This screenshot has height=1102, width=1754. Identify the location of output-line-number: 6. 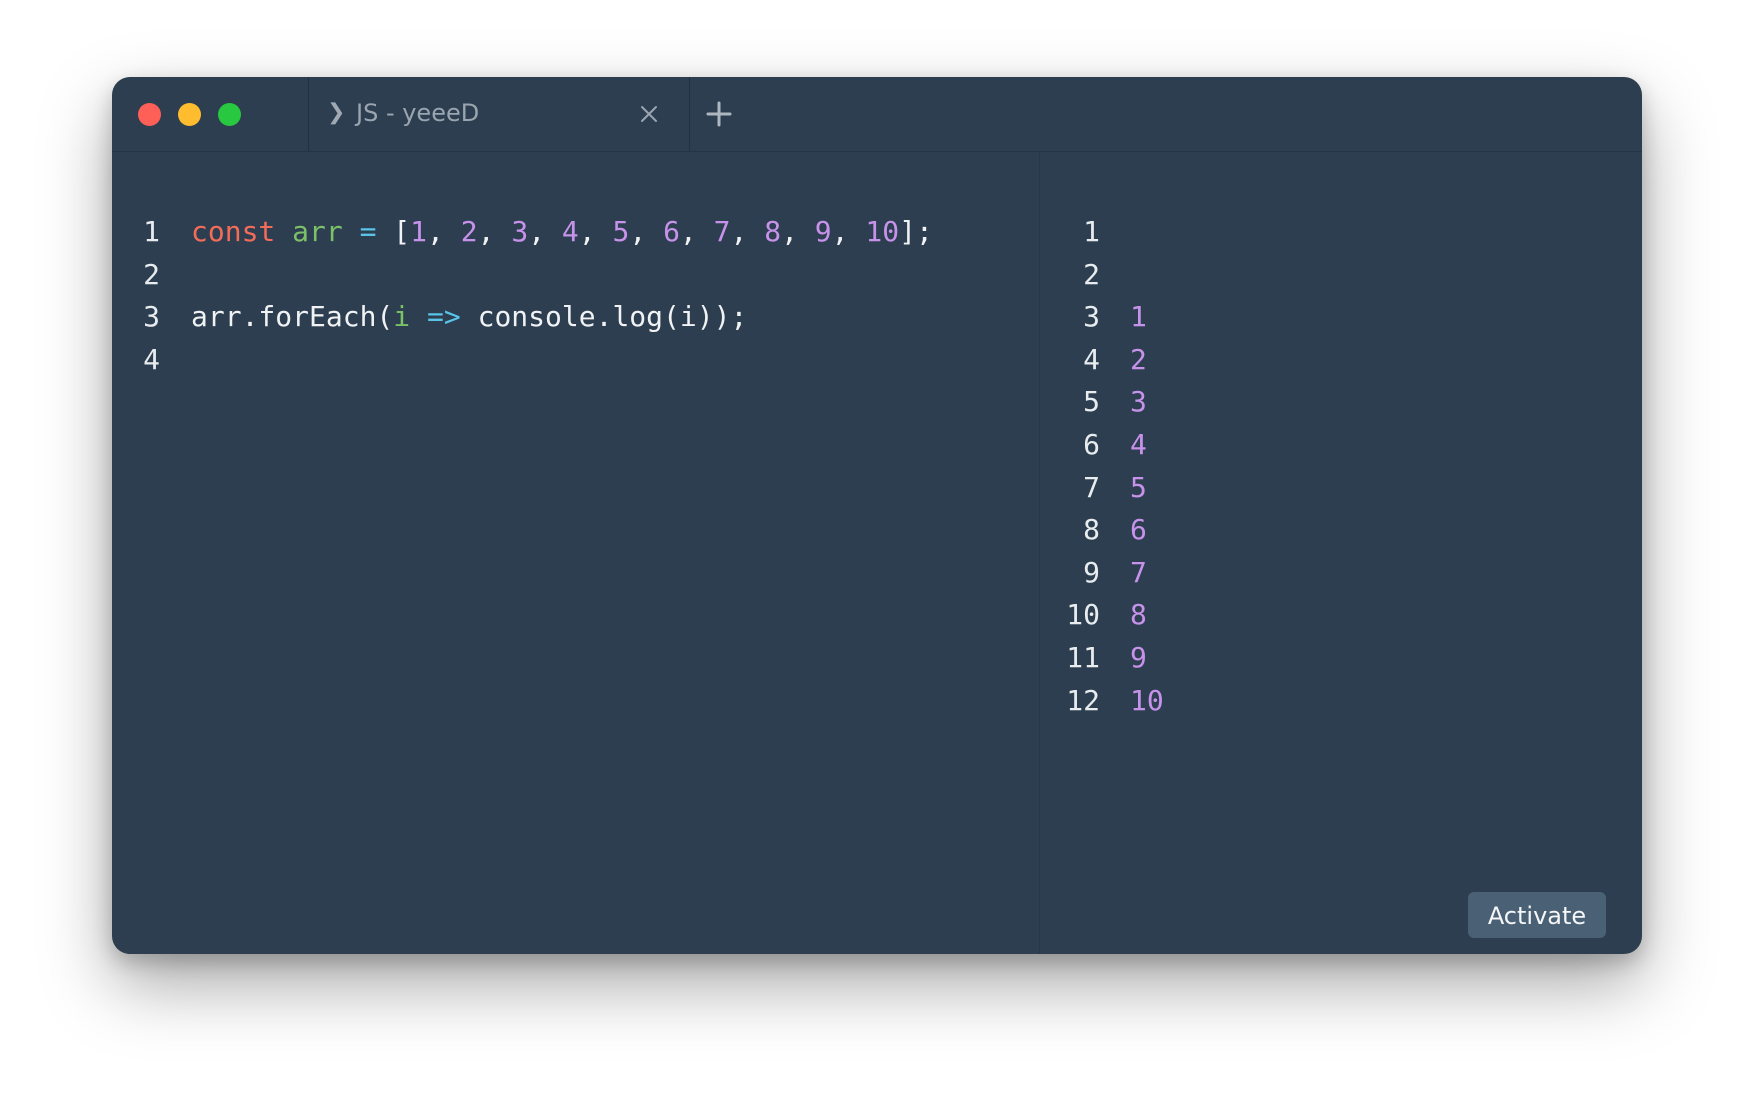
(1091, 444).